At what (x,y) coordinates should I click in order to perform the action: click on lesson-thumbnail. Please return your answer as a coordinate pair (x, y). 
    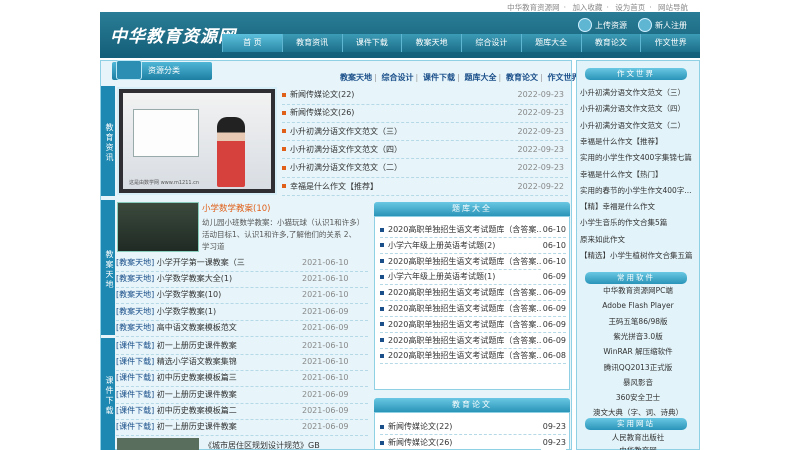
    Looking at the image, I should click on (158, 227).